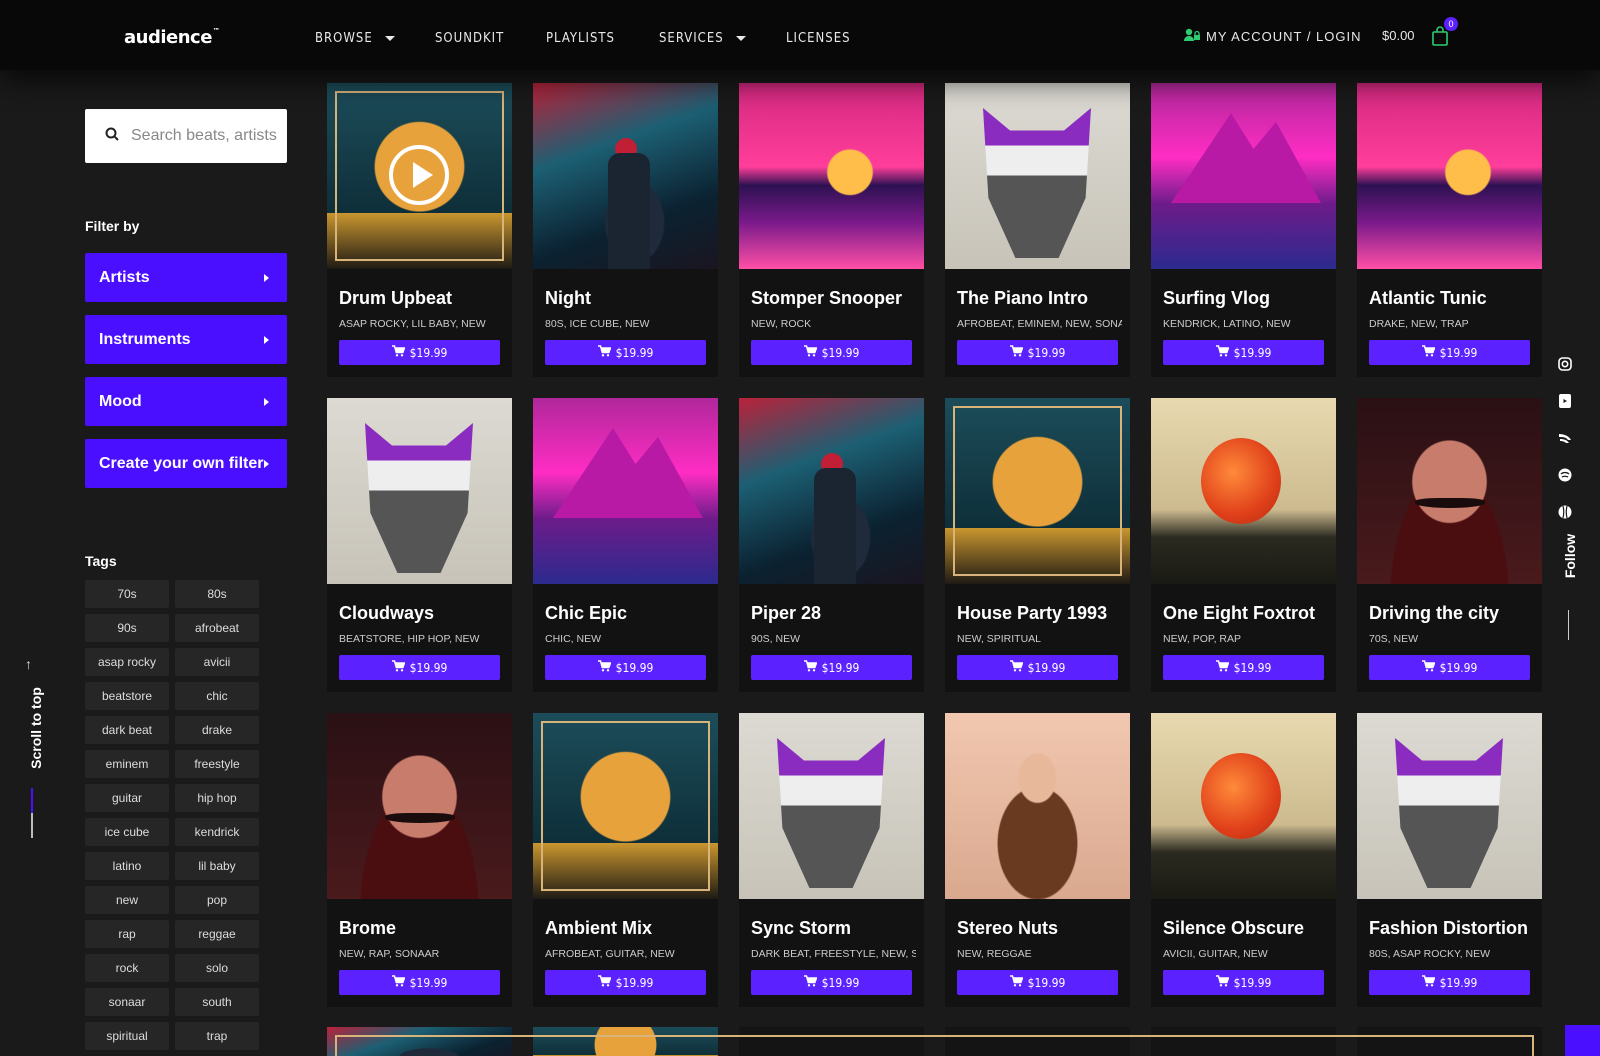 The height and width of the screenshot is (1056, 1600). Describe the element at coordinates (127, 968) in the screenshot. I see `tag-rock: rock` at that location.